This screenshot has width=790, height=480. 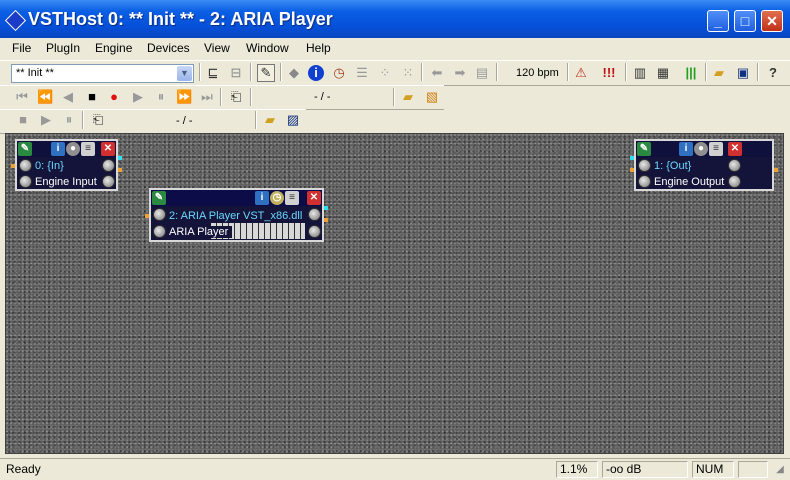 What do you see at coordinates (322, 97) in the screenshot?
I see `transport-position: - / -` at bounding box center [322, 97].